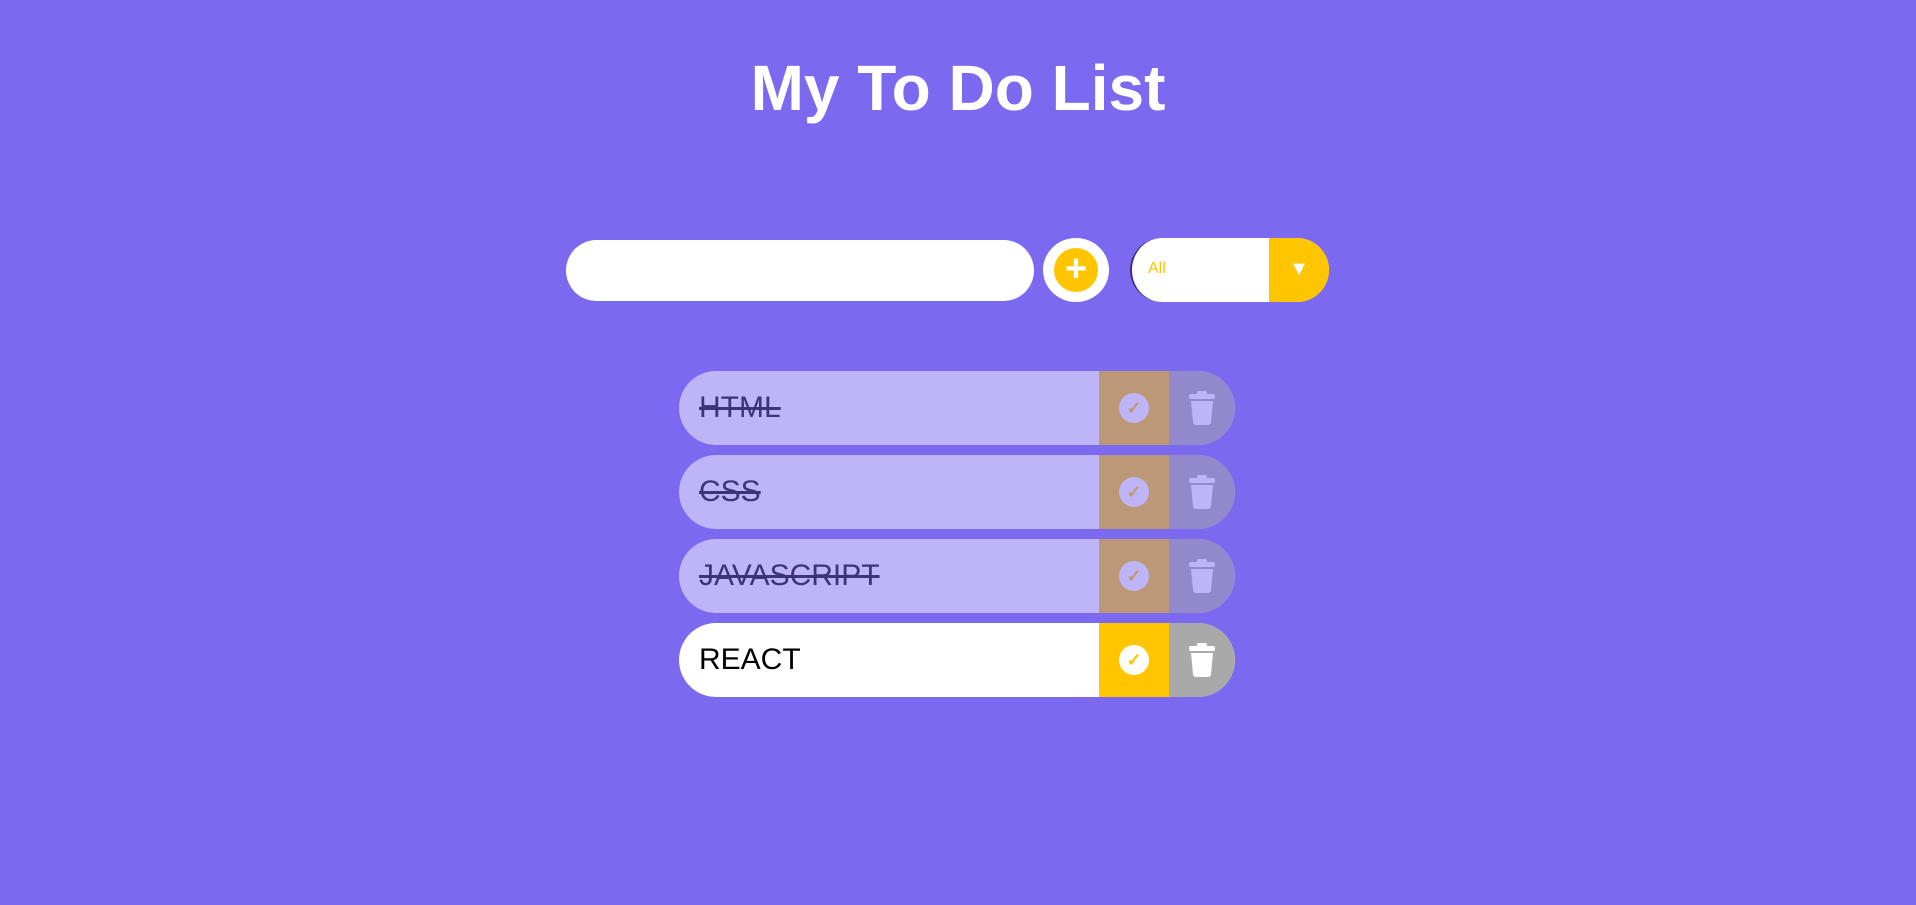  I want to click on plus-icon: +, so click(1076, 270).